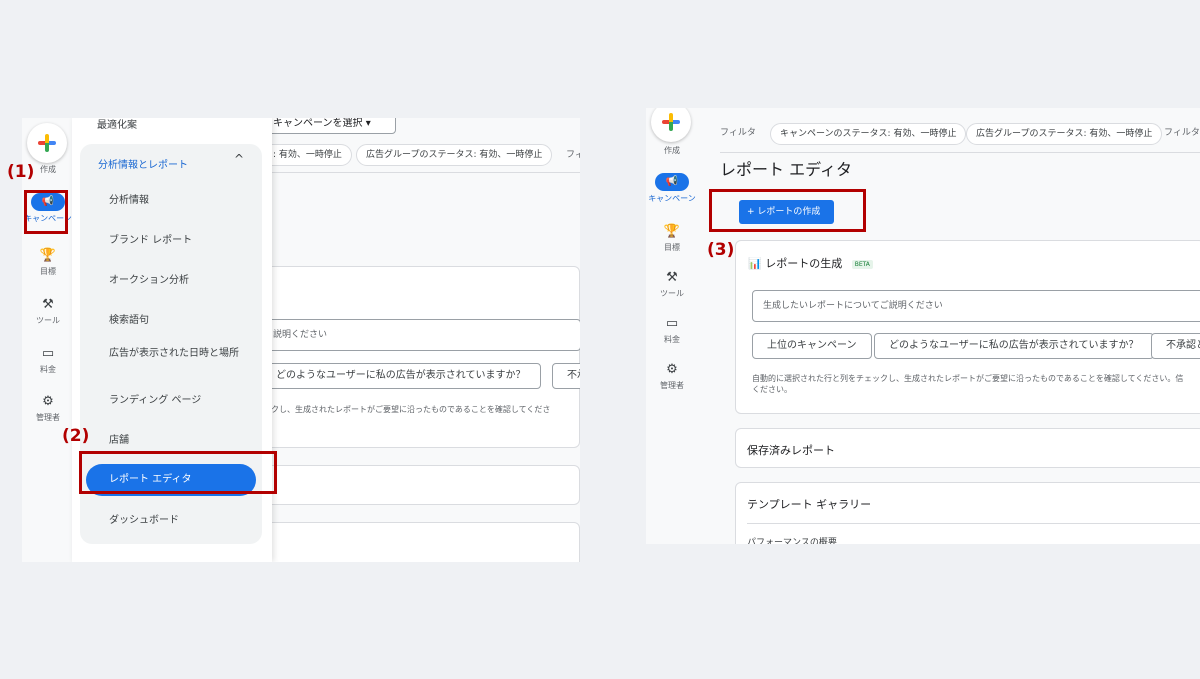 This screenshot has width=1200, height=679. What do you see at coordinates (421, 485) in the screenshot?
I see `saved-reports-card` at bounding box center [421, 485].